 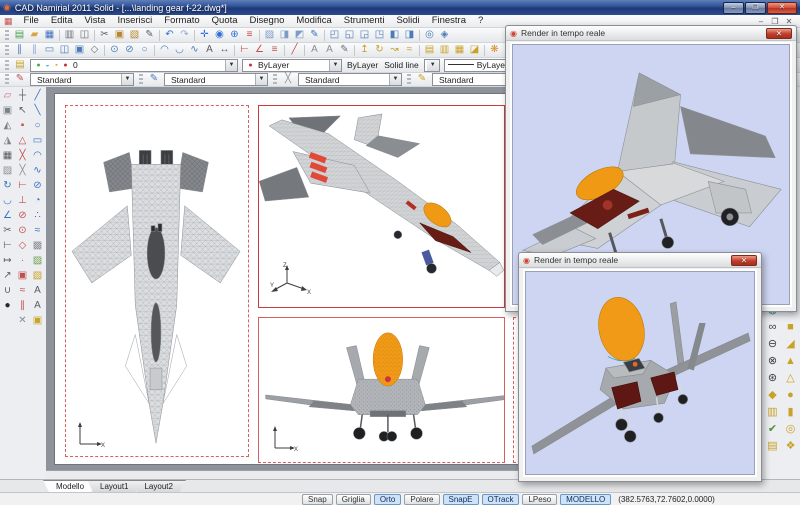 I want to click on named-view-icon: ▣, so click(x=79, y=50).